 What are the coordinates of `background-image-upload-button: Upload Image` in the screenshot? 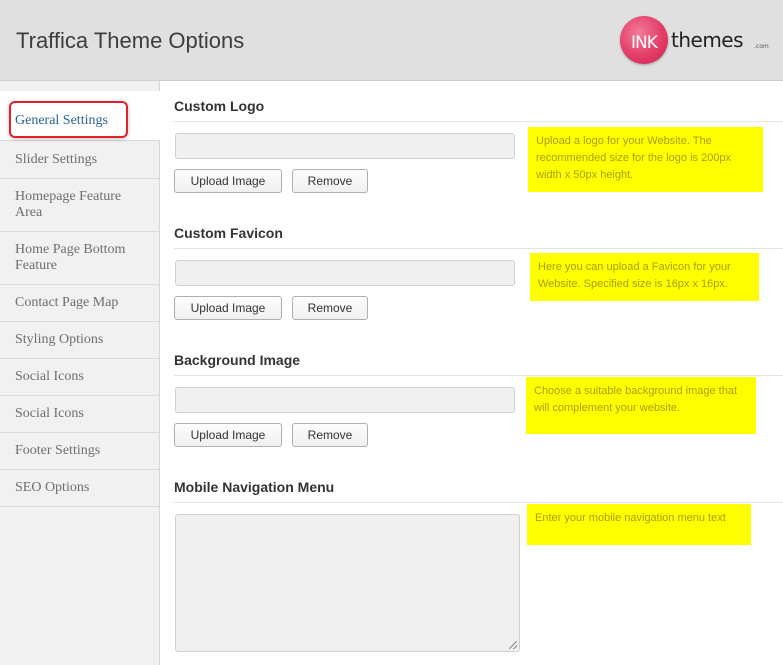 It's located at (228, 435).